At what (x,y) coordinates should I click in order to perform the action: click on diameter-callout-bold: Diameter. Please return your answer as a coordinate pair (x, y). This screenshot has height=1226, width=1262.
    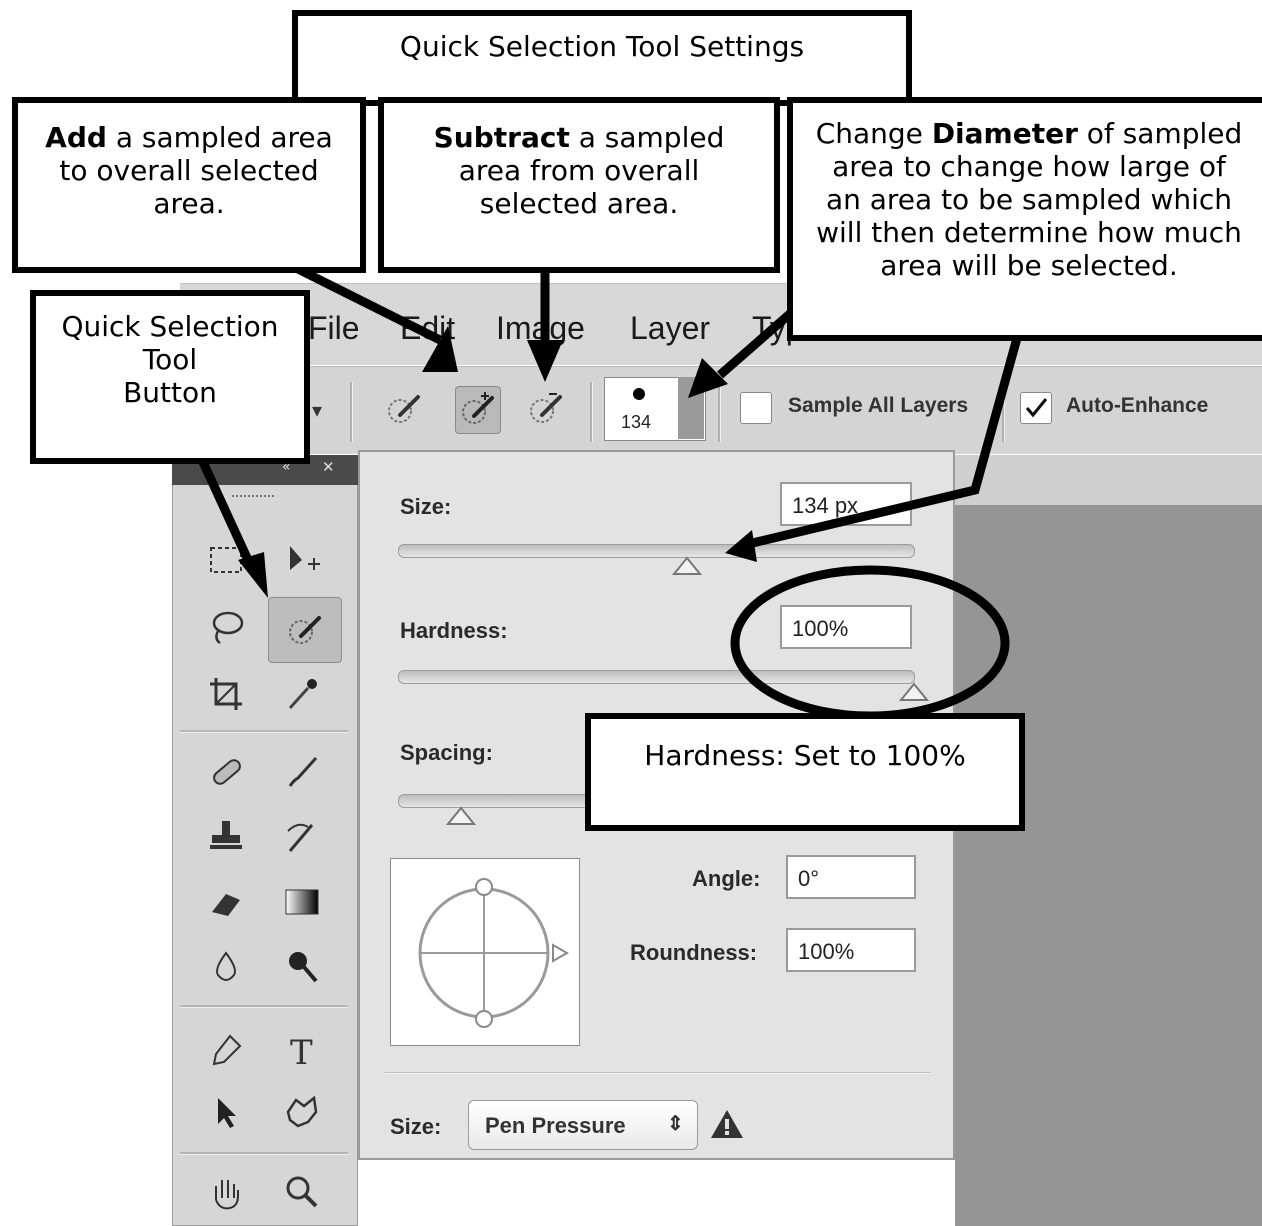
    Looking at the image, I should click on (1004, 133).